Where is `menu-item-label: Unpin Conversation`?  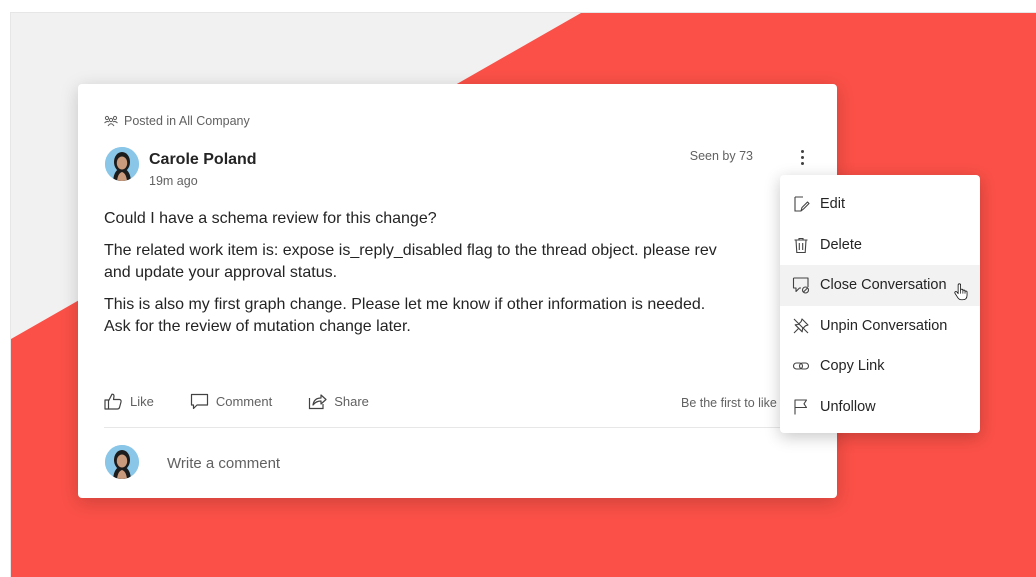 menu-item-label: Unpin Conversation is located at coordinates (884, 325).